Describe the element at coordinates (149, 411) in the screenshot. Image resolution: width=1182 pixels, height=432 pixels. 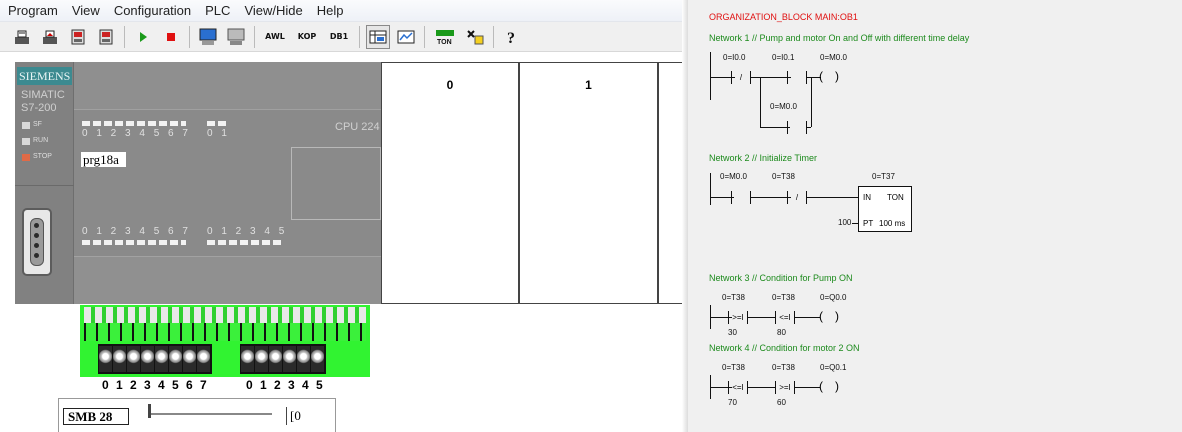
I see `smb-slider-thumb` at that location.